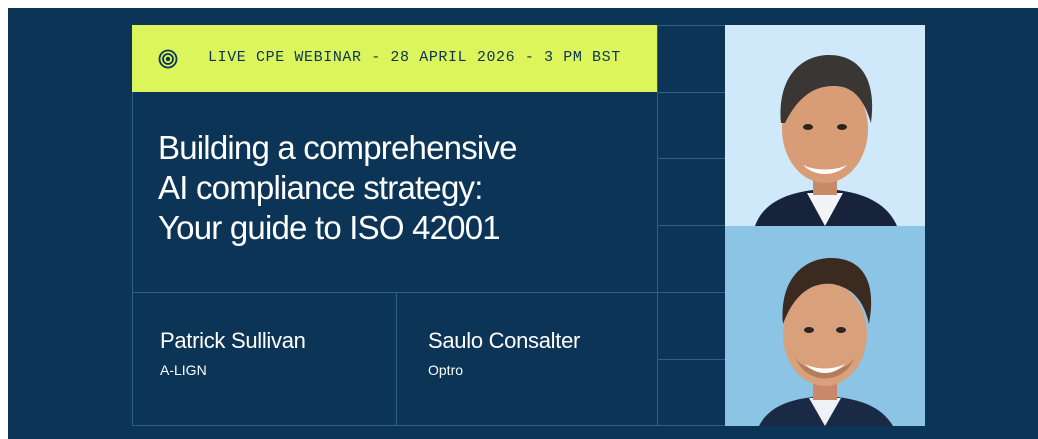 Image resolution: width=1038 pixels, height=439 pixels. I want to click on title-line: Building a comprehensive, so click(338, 147).